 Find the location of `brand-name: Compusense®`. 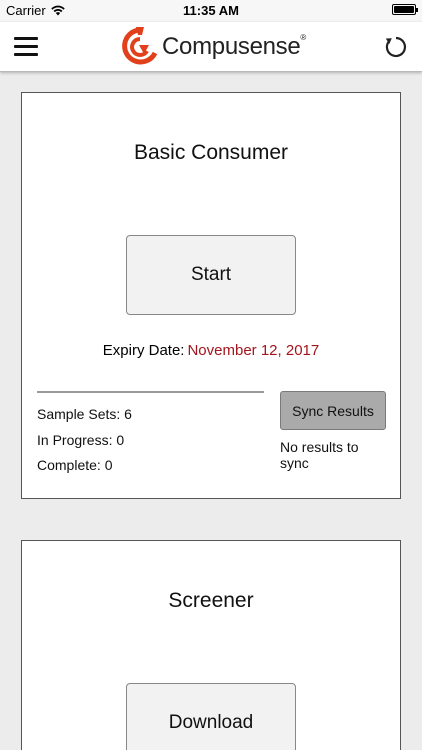

brand-name: Compusense® is located at coordinates (234, 47).